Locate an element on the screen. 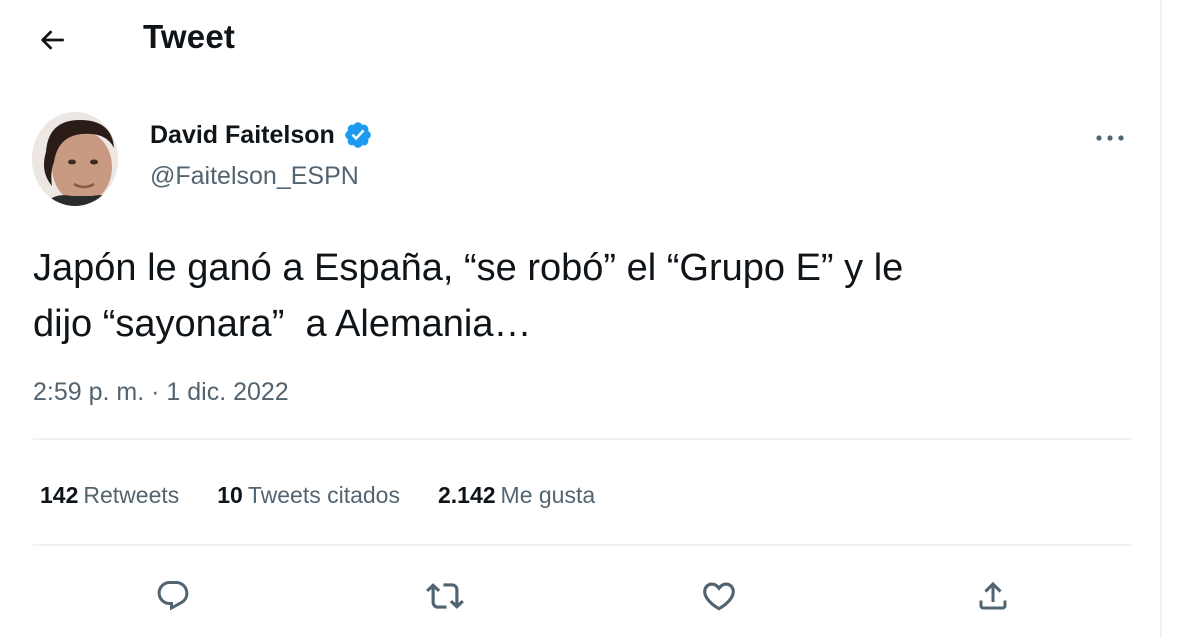 This screenshot has width=1200, height=638. divider-bottom is located at coordinates (582, 545).